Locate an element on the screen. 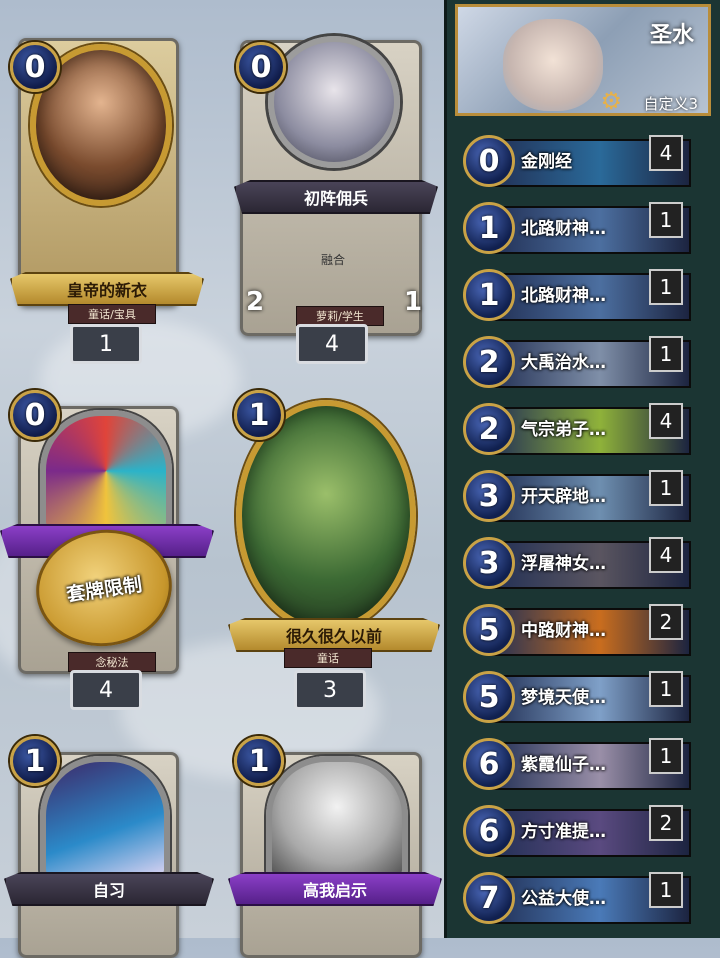  card-name-banner: 很久很久以前 is located at coordinates (334, 635).